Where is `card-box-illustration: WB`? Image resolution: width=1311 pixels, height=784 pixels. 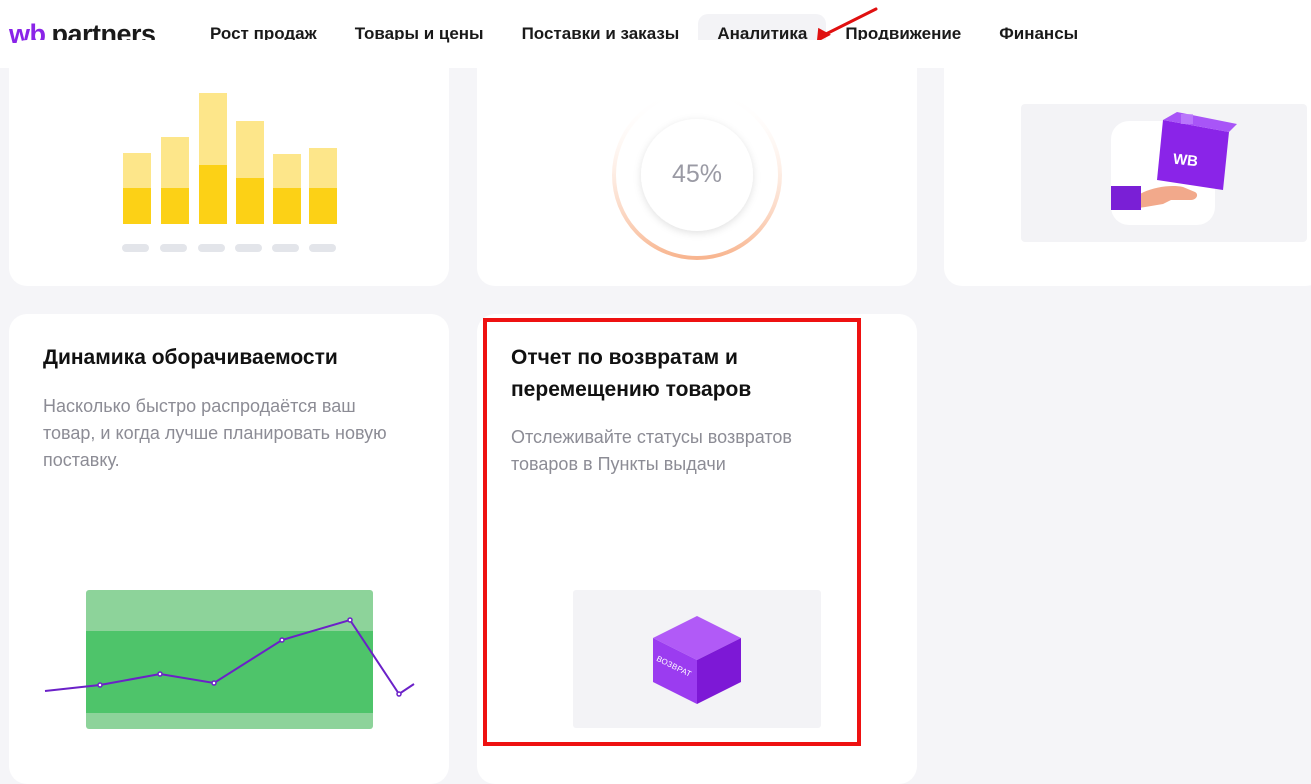 card-box-illustration: WB is located at coordinates (1127, 163).